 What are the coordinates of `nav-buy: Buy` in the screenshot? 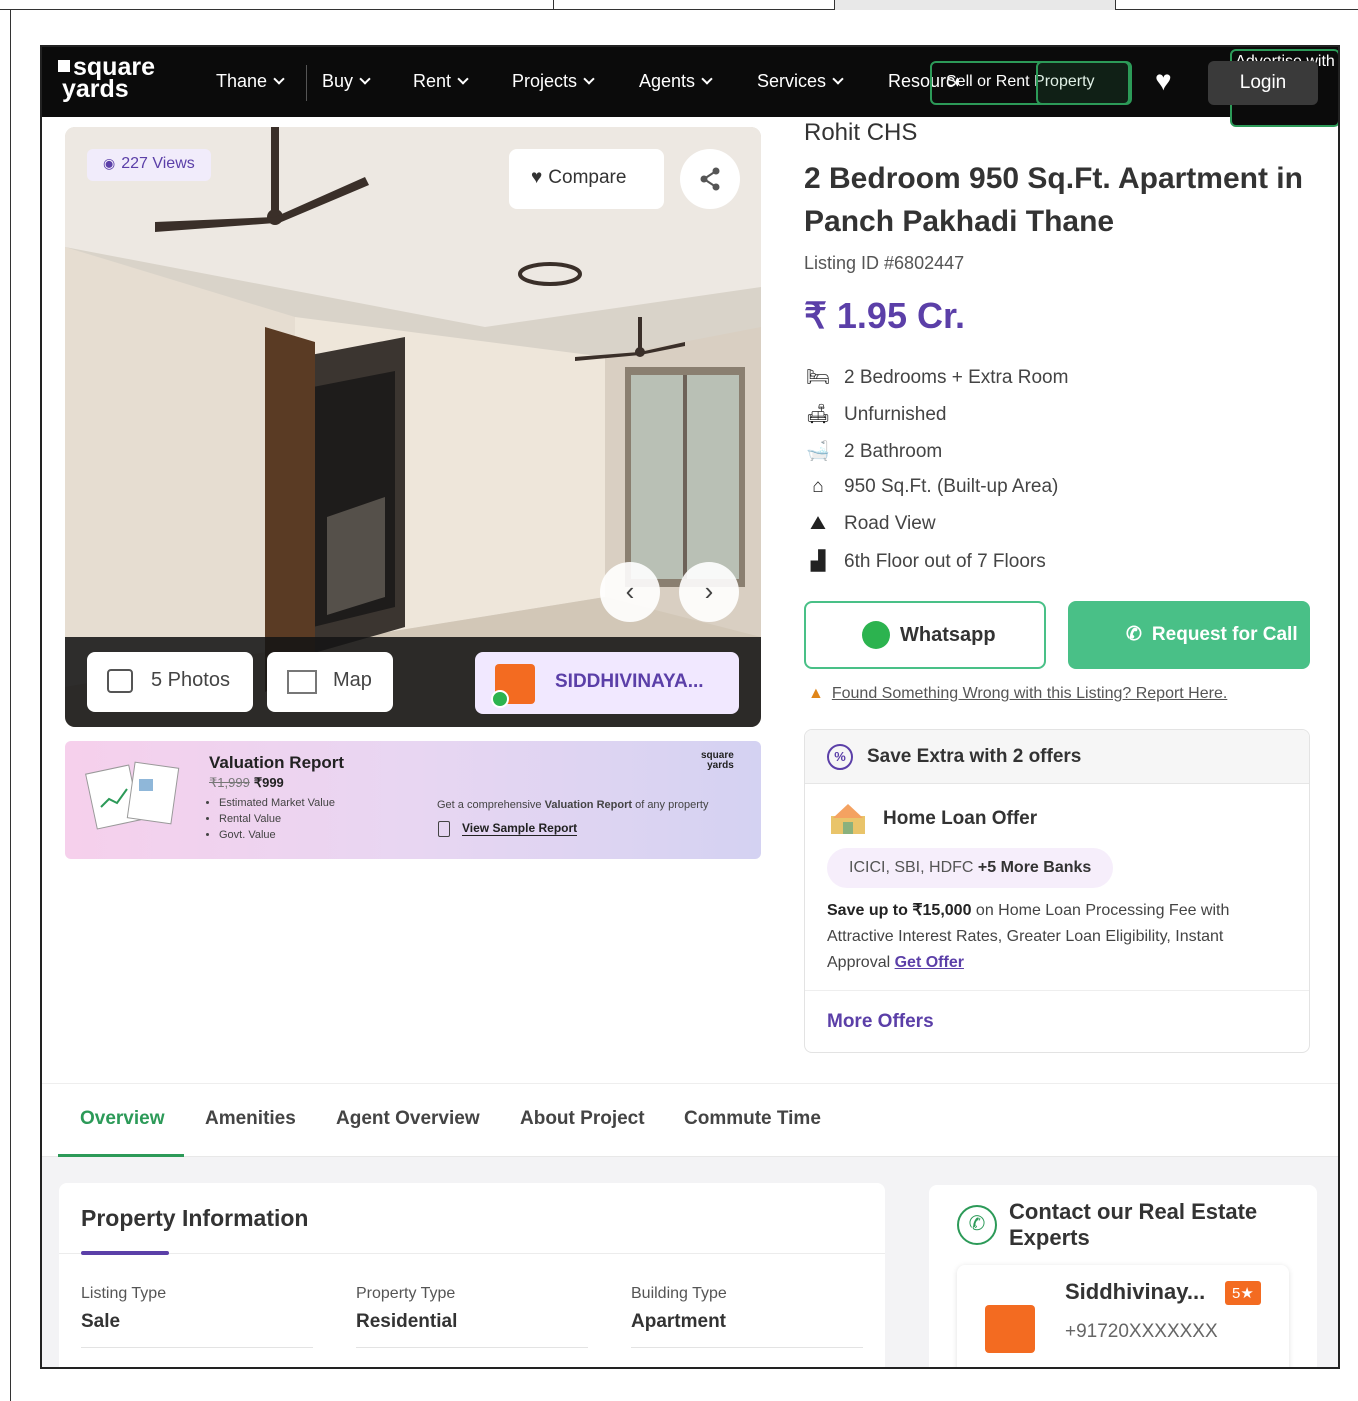 It's located at (346, 81).